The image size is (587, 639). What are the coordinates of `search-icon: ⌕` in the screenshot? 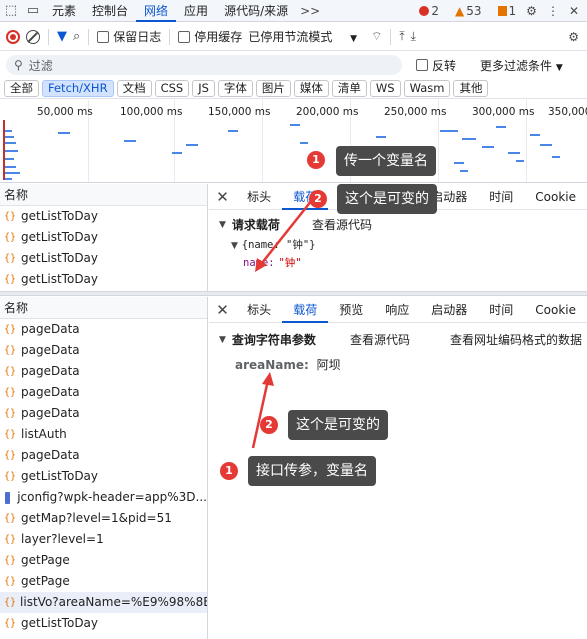 It's located at (76, 36).